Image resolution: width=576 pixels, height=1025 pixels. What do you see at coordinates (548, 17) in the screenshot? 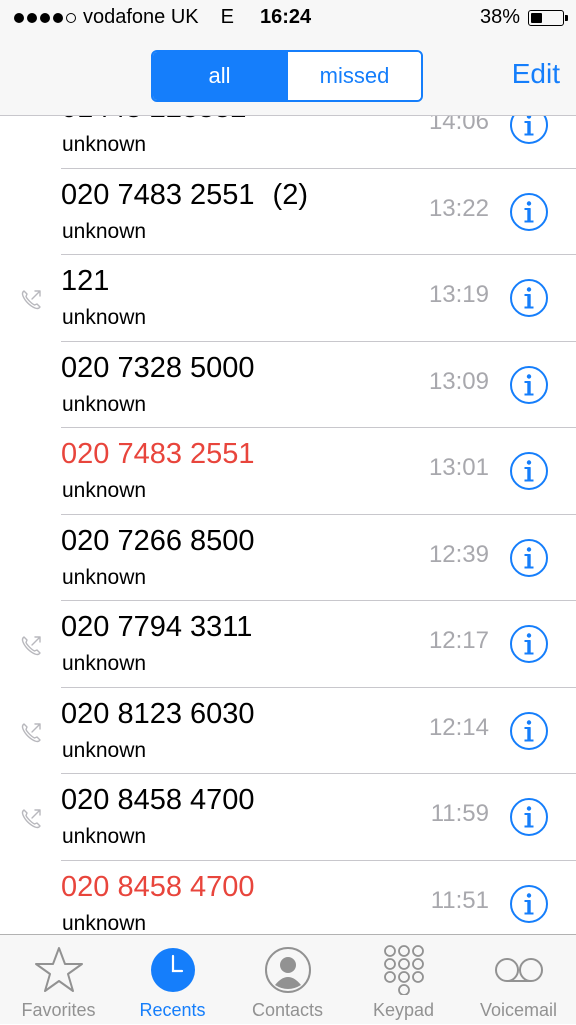
I see `battery-icon` at bounding box center [548, 17].